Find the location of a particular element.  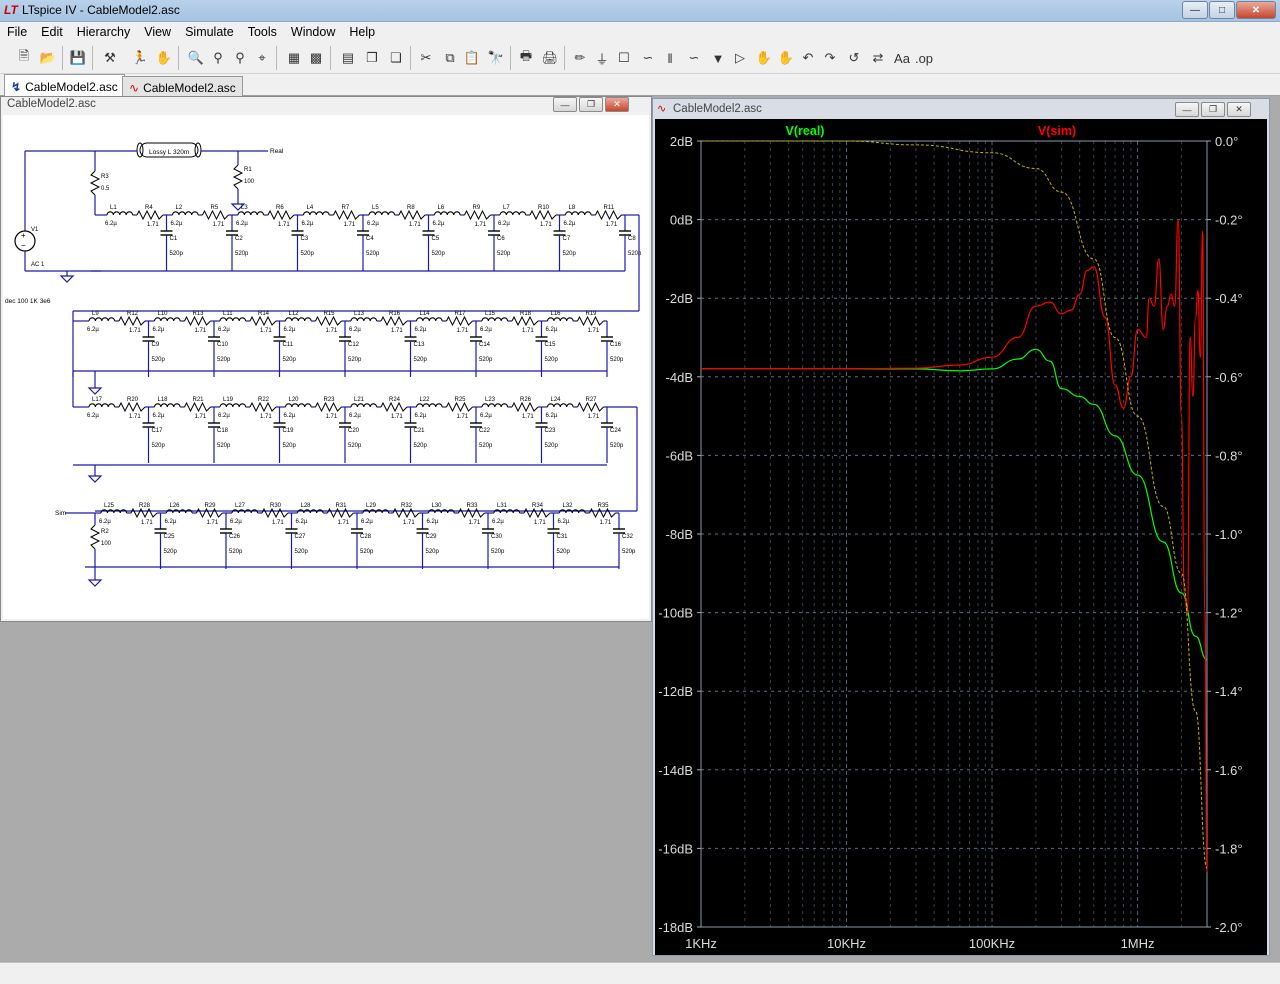

spice-directive-icon: .op is located at coordinates (924, 58).